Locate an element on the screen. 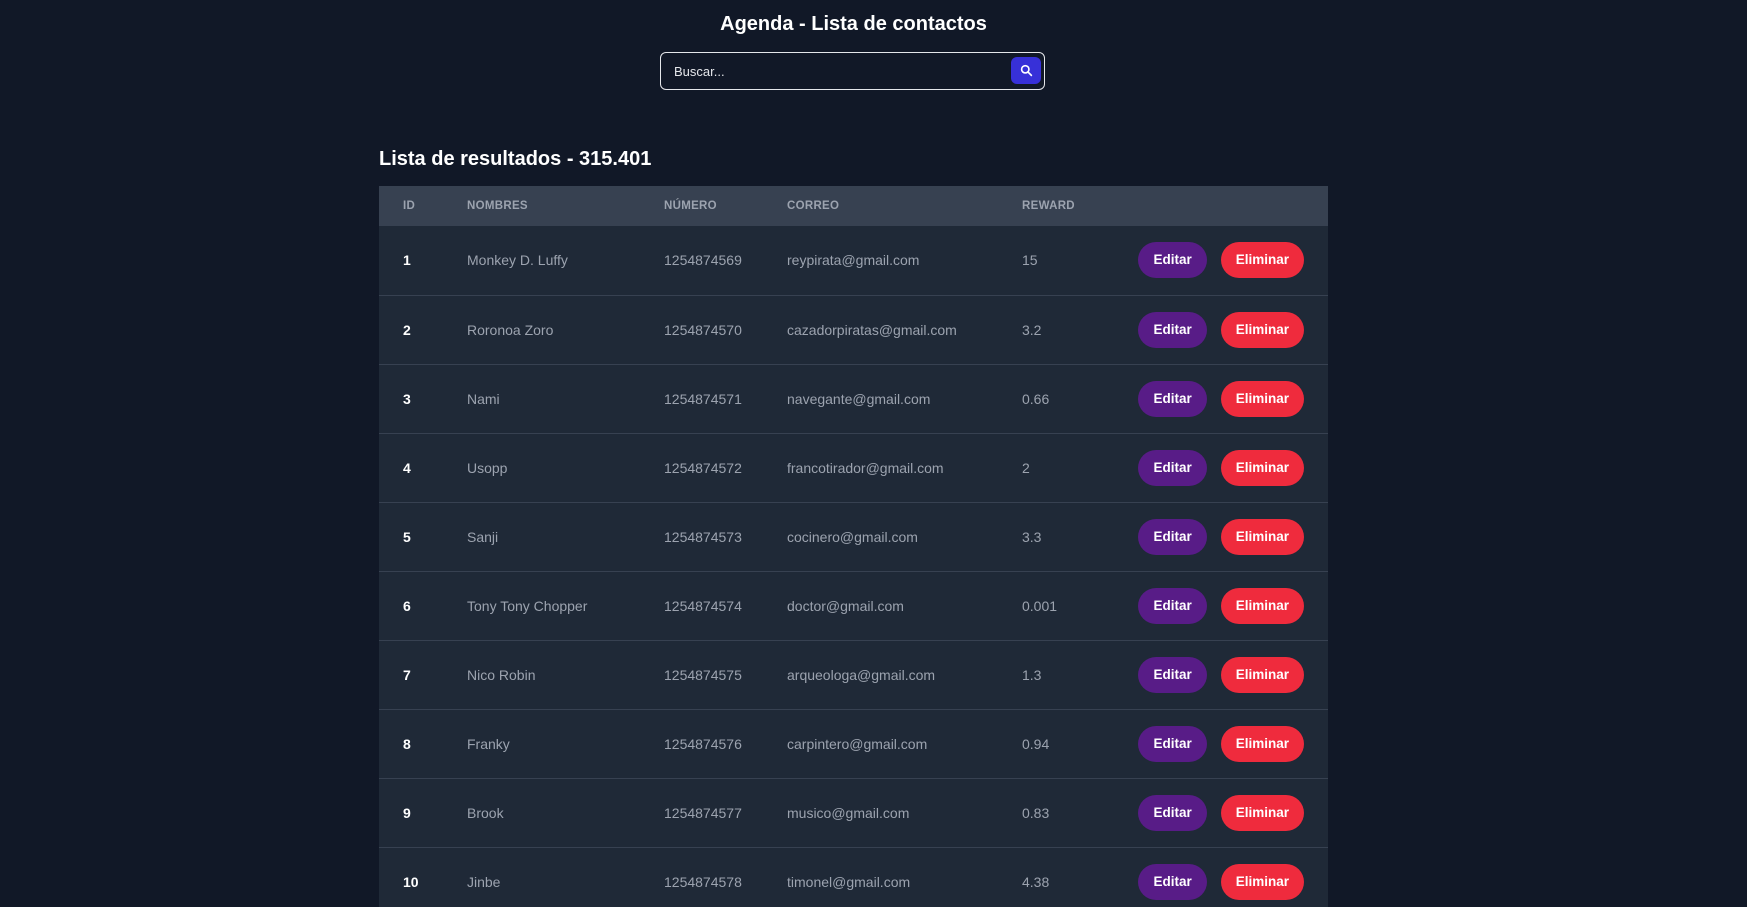 The height and width of the screenshot is (907, 1747). cell-name: Roronoa Zoro is located at coordinates (510, 329).